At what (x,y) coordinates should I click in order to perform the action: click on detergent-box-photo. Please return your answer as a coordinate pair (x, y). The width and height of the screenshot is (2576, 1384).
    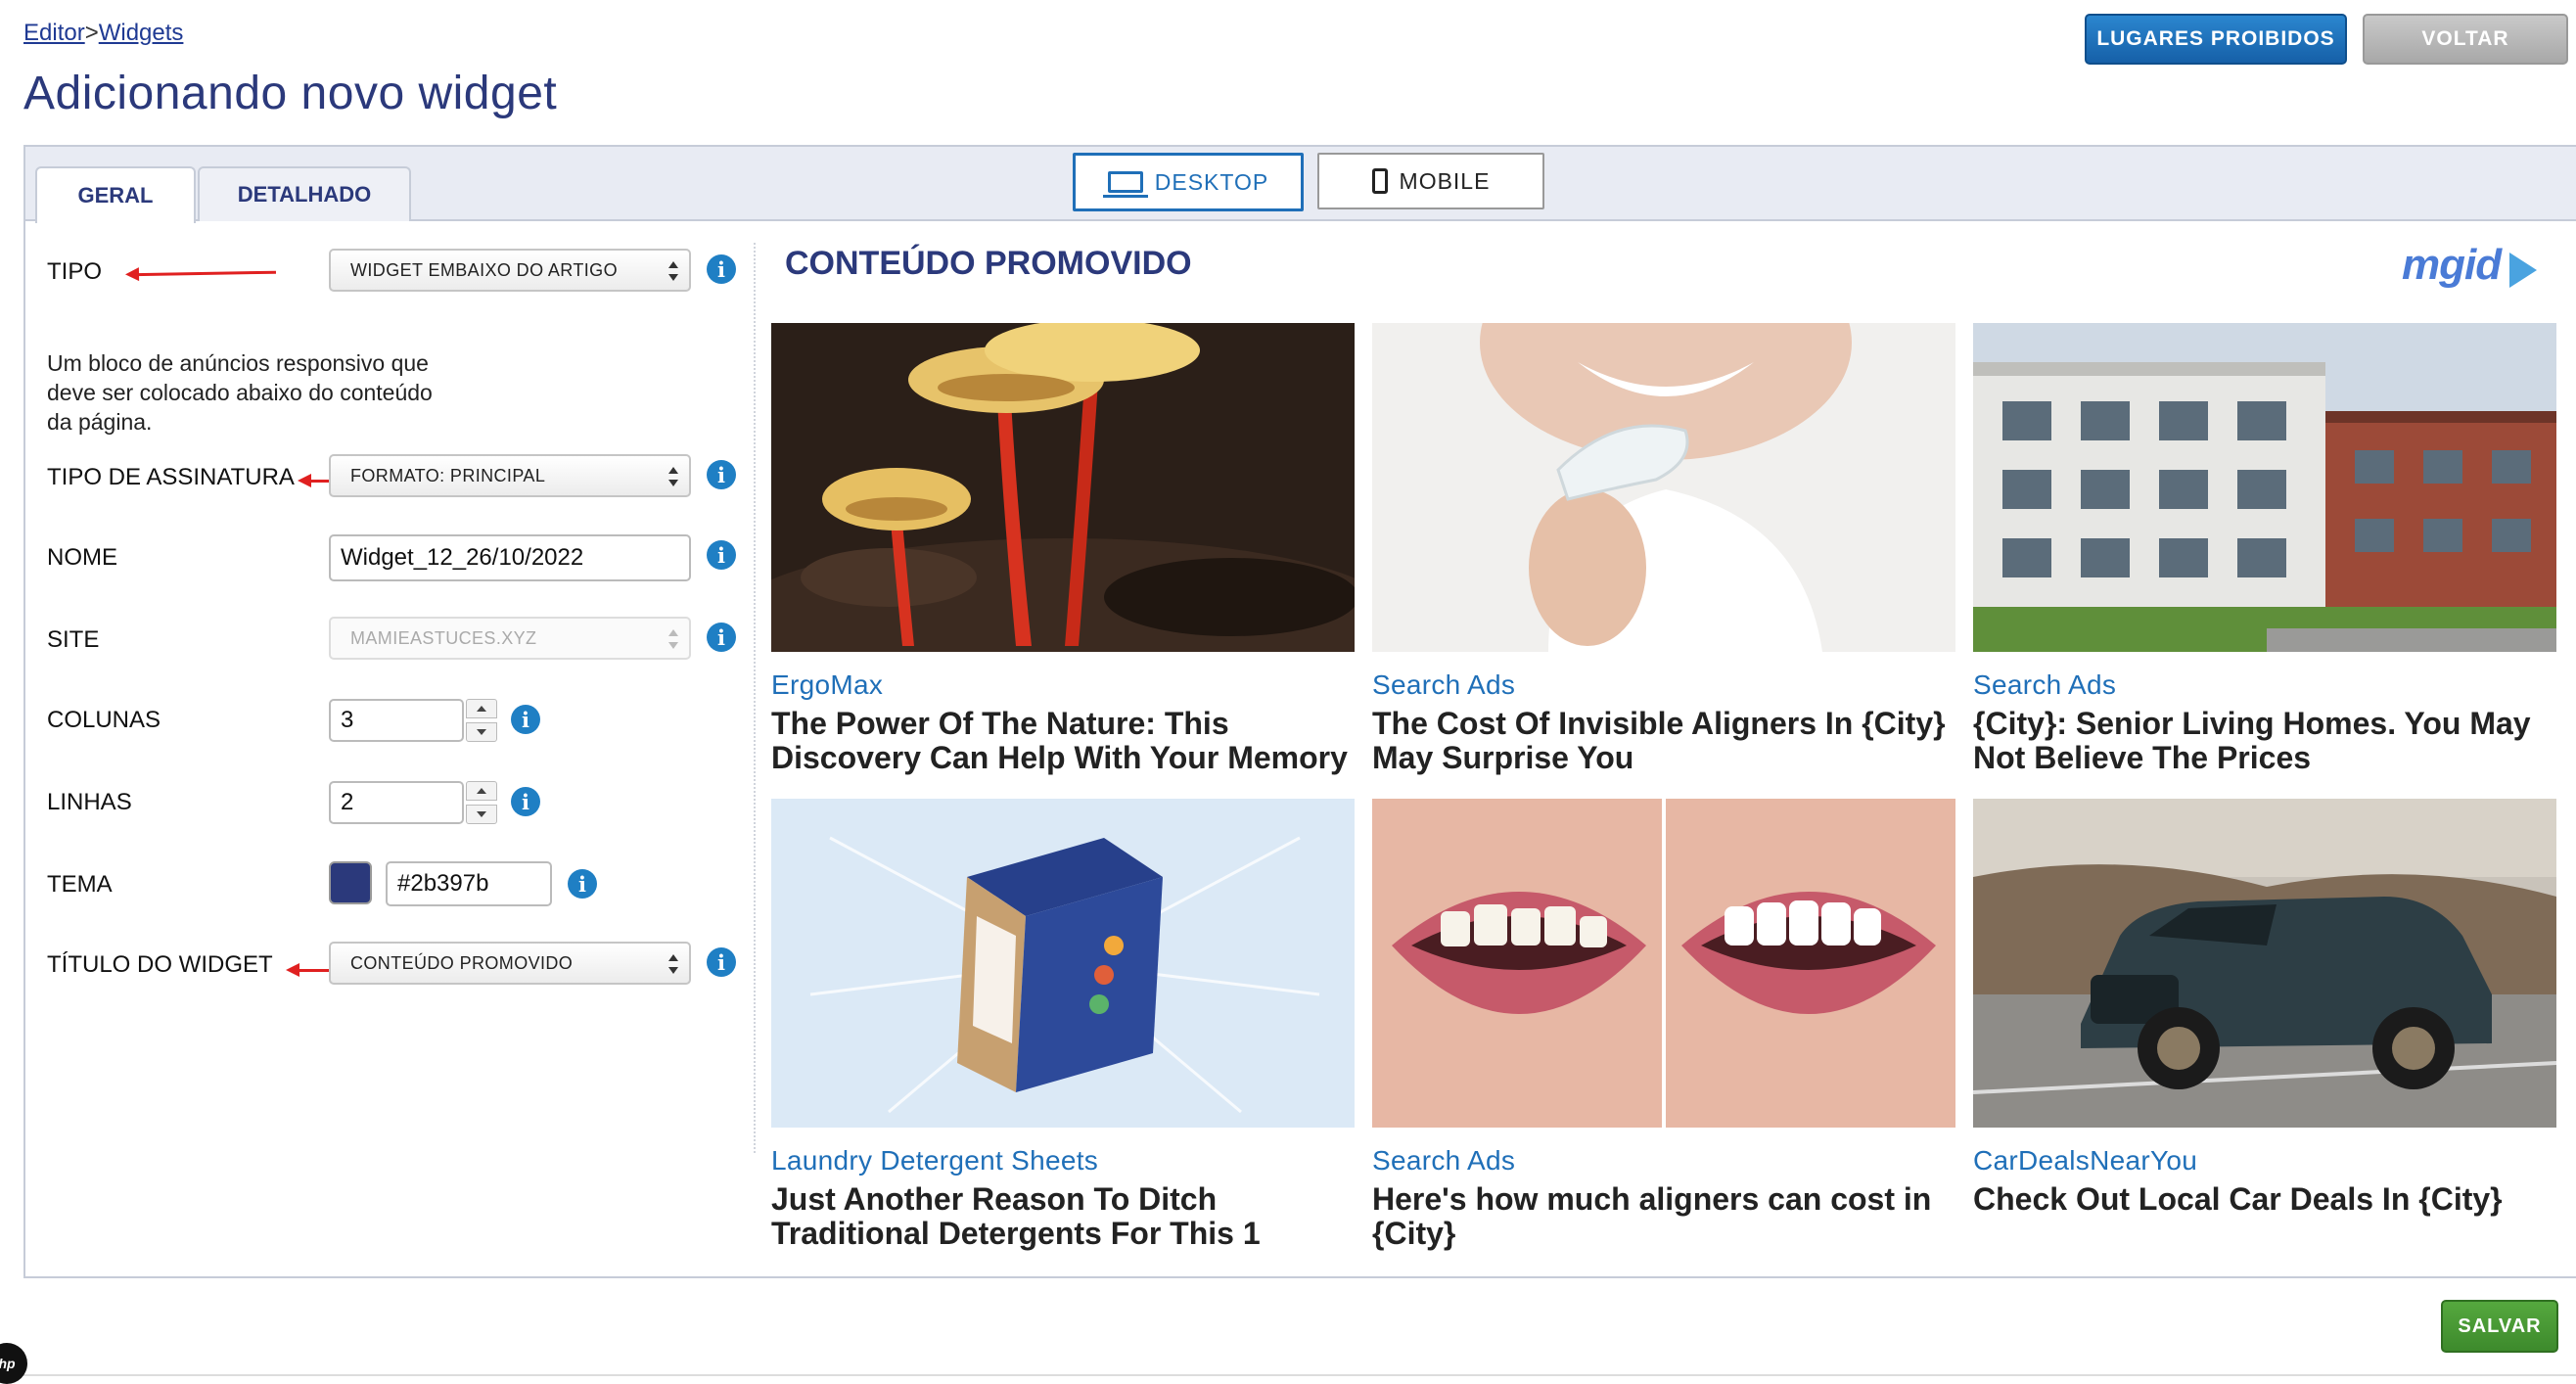
    Looking at the image, I should click on (1063, 964).